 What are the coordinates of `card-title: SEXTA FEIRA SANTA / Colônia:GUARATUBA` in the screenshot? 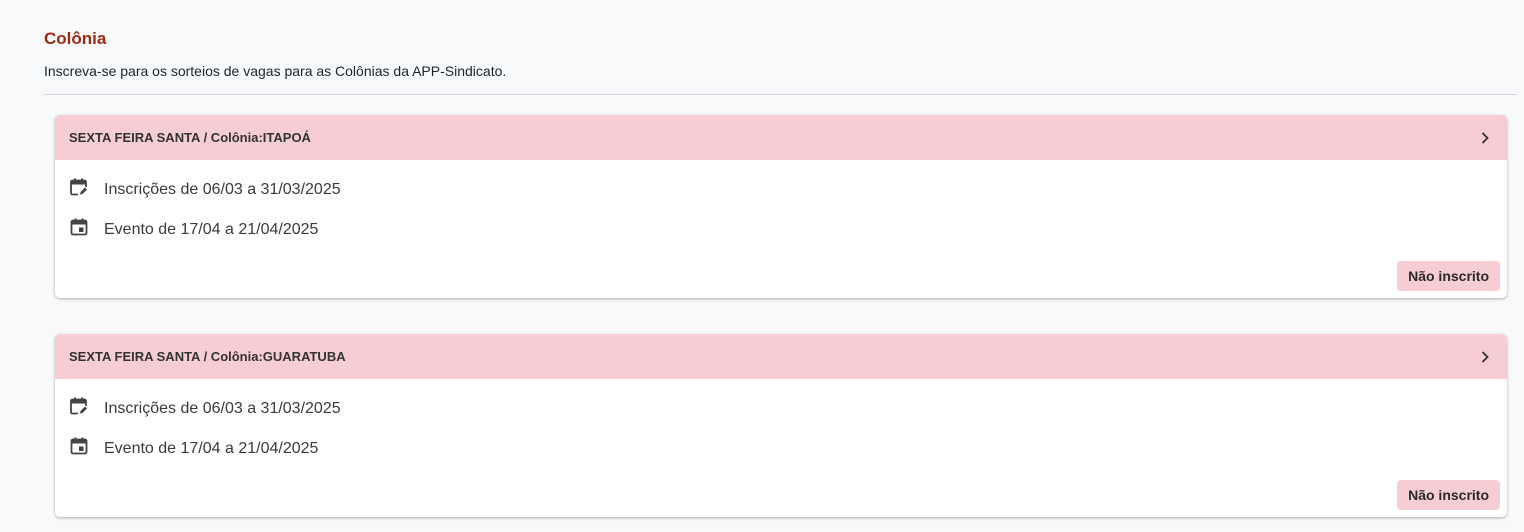 It's located at (207, 356).